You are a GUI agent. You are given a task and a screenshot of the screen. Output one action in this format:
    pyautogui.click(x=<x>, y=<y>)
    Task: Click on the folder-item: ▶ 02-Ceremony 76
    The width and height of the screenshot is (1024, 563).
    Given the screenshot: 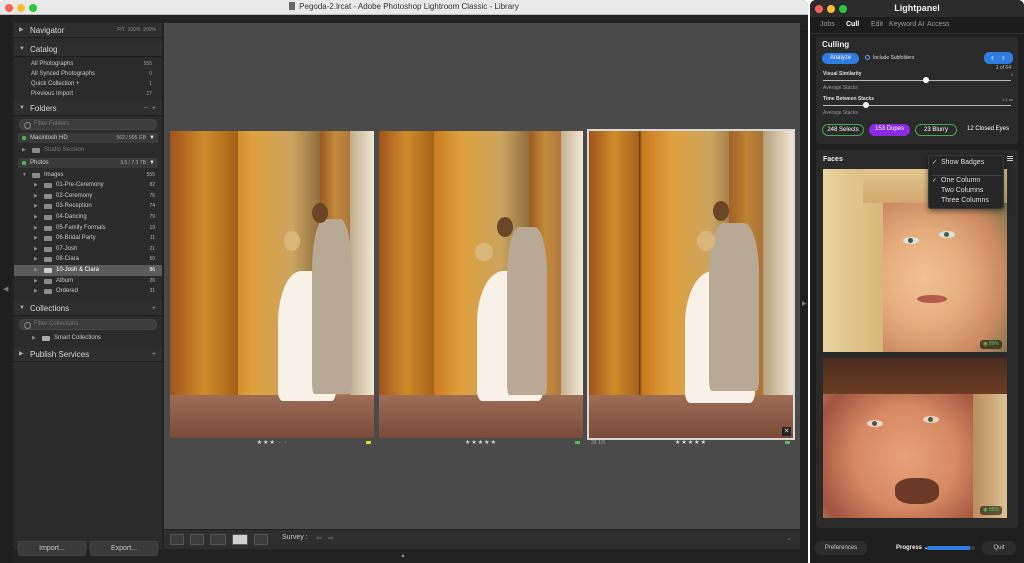 What is the action you would take?
    pyautogui.click(x=88, y=196)
    